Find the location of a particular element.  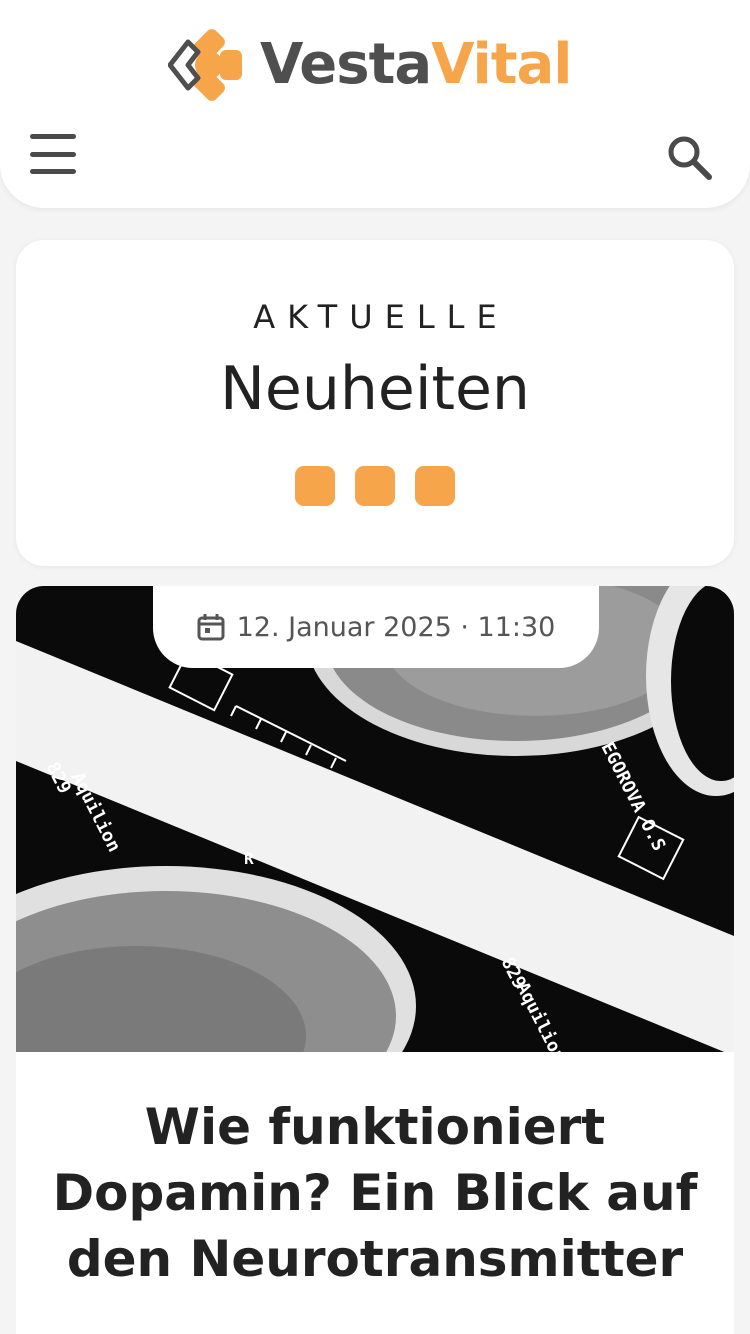

article-date-badge: 12. Januar 2025 · 11:30 is located at coordinates (376, 627).